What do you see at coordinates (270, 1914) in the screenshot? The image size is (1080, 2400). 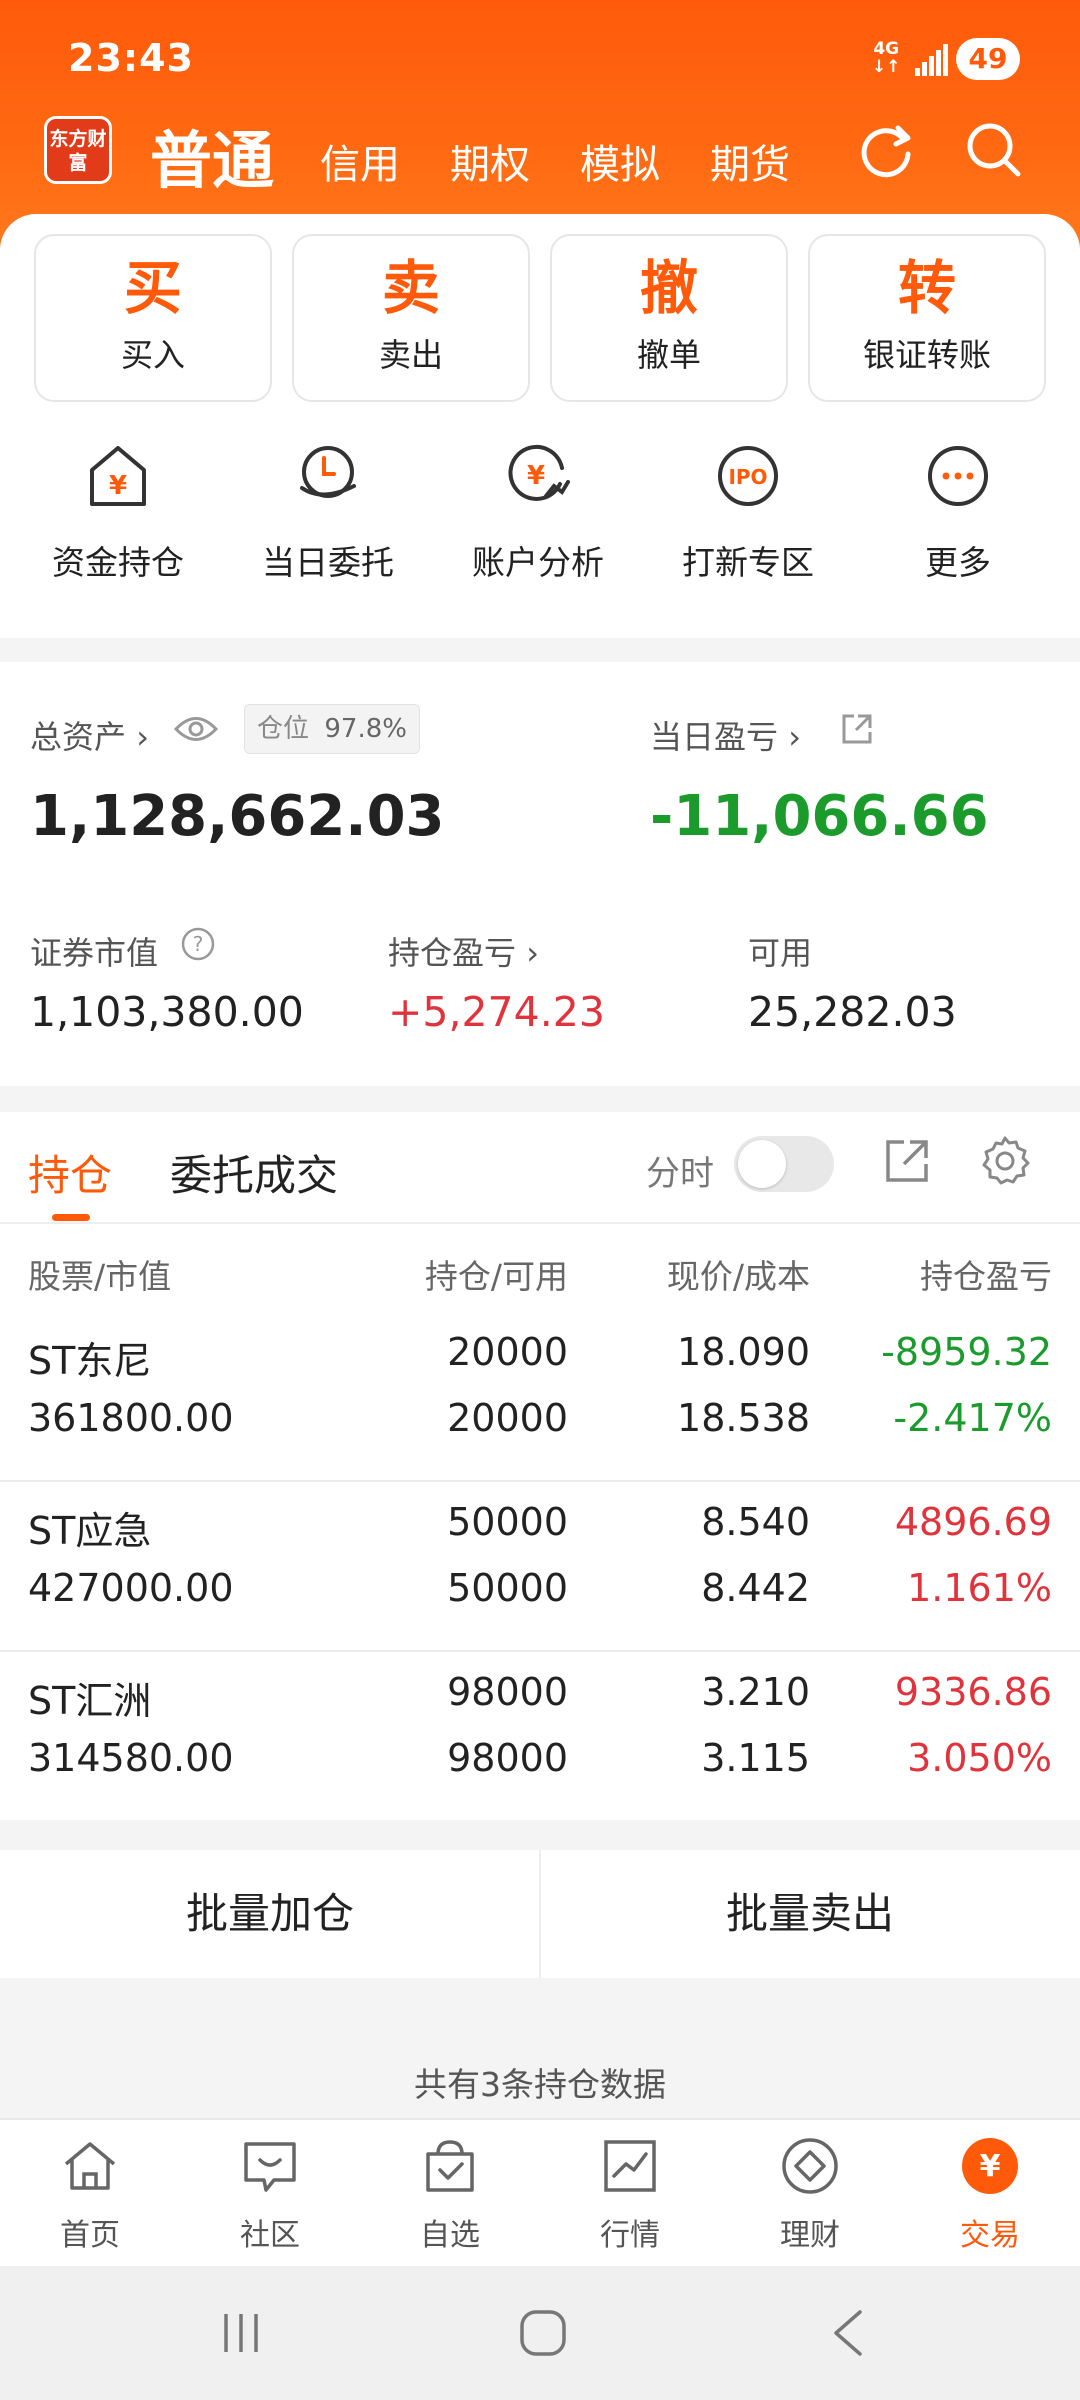 I see `batch-add-button: 批量加仓` at bounding box center [270, 1914].